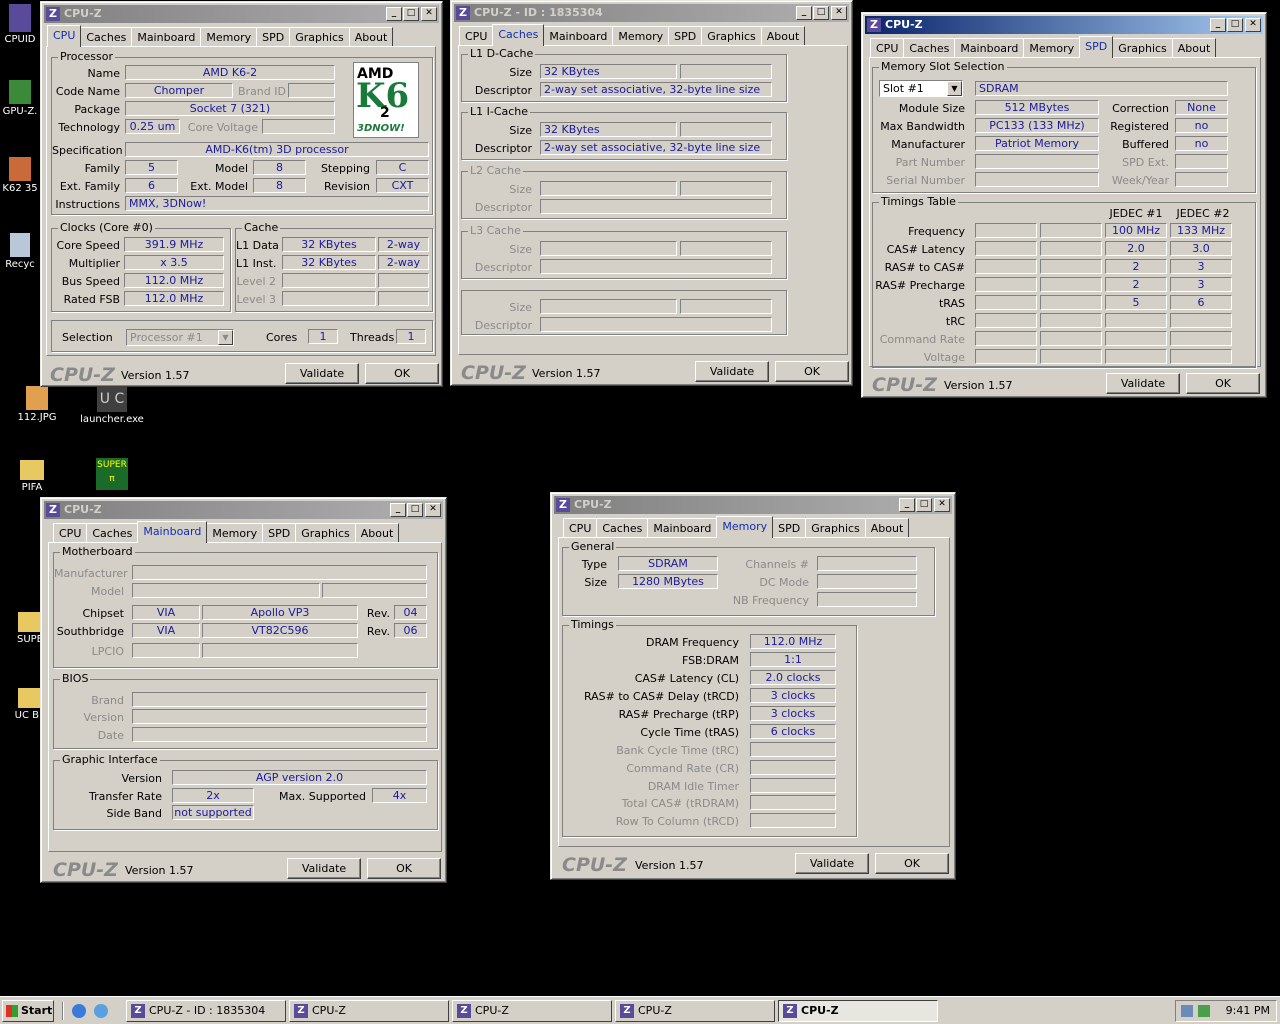 This screenshot has height=1024, width=1280. Describe the element at coordinates (793, 641) in the screenshot. I see `dram-frequency-value: 112.0 MHz` at that location.